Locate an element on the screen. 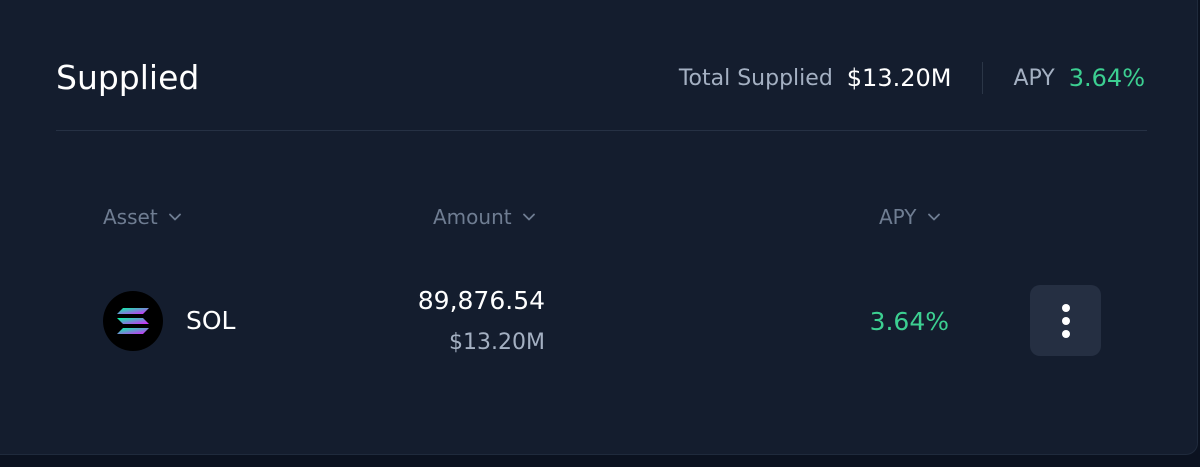  supply-summary: Total Supplied $13.20M APY 3.64% is located at coordinates (912, 78).